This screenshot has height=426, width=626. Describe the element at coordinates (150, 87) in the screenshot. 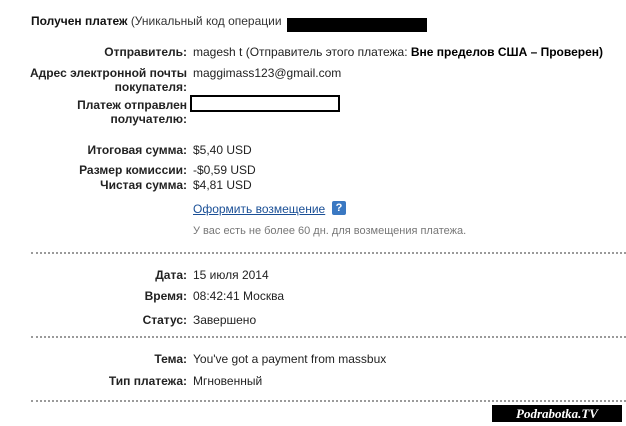

I see `email-label-line2: покупателя:` at that location.